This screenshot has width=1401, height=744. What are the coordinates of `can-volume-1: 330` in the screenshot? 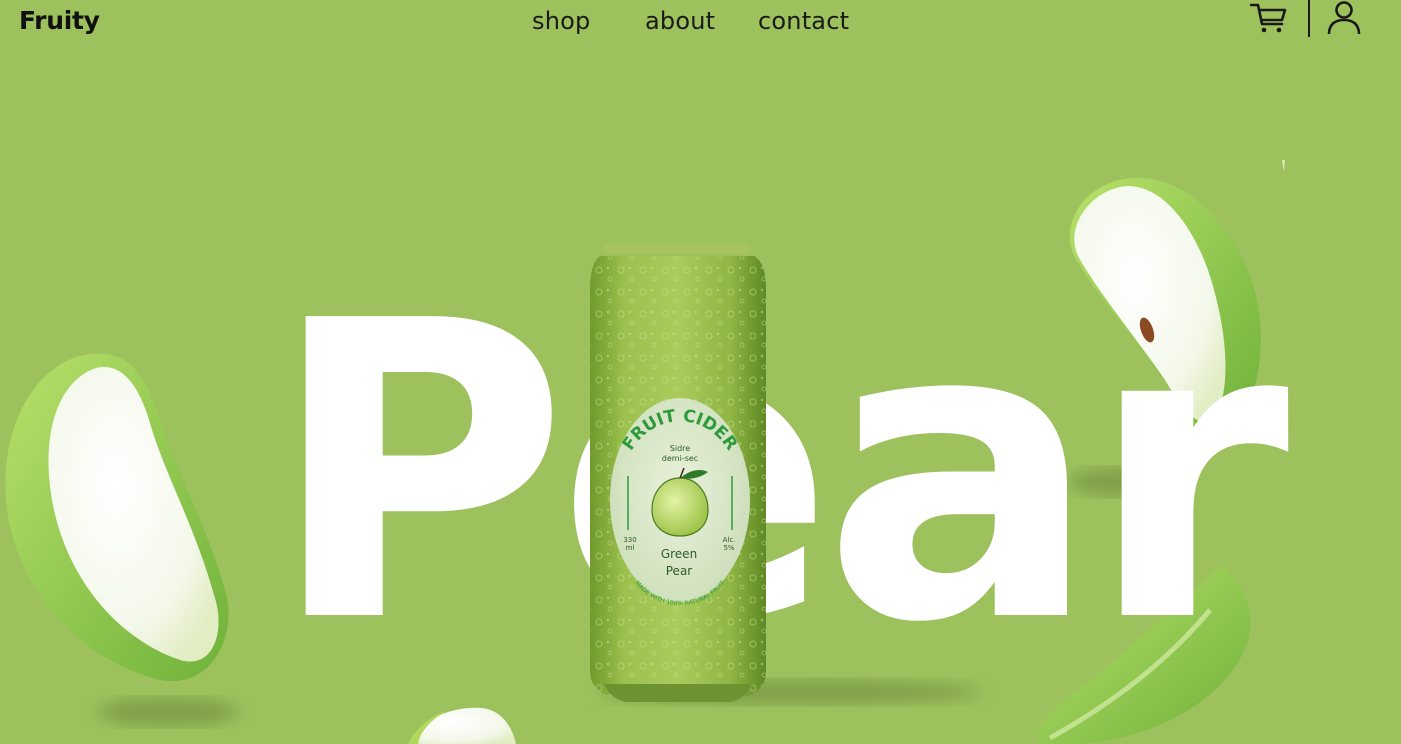 It's located at (629, 540).